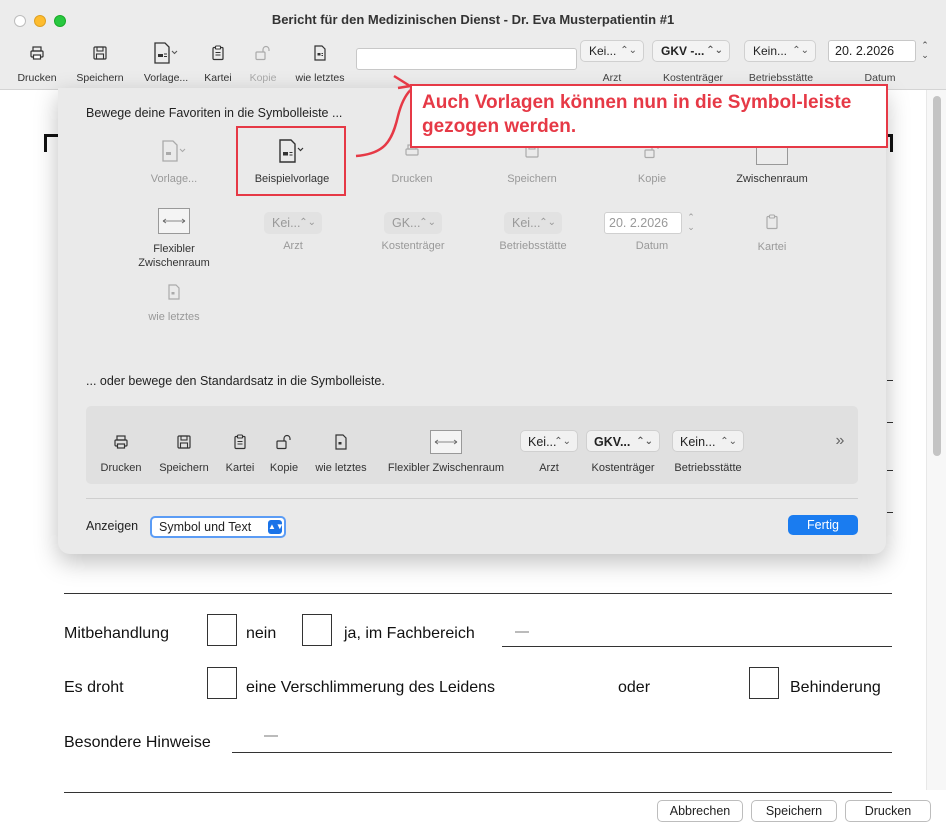 This screenshot has width=946, height=836. I want to click on default-like-last: wie letztes, so click(341, 452).